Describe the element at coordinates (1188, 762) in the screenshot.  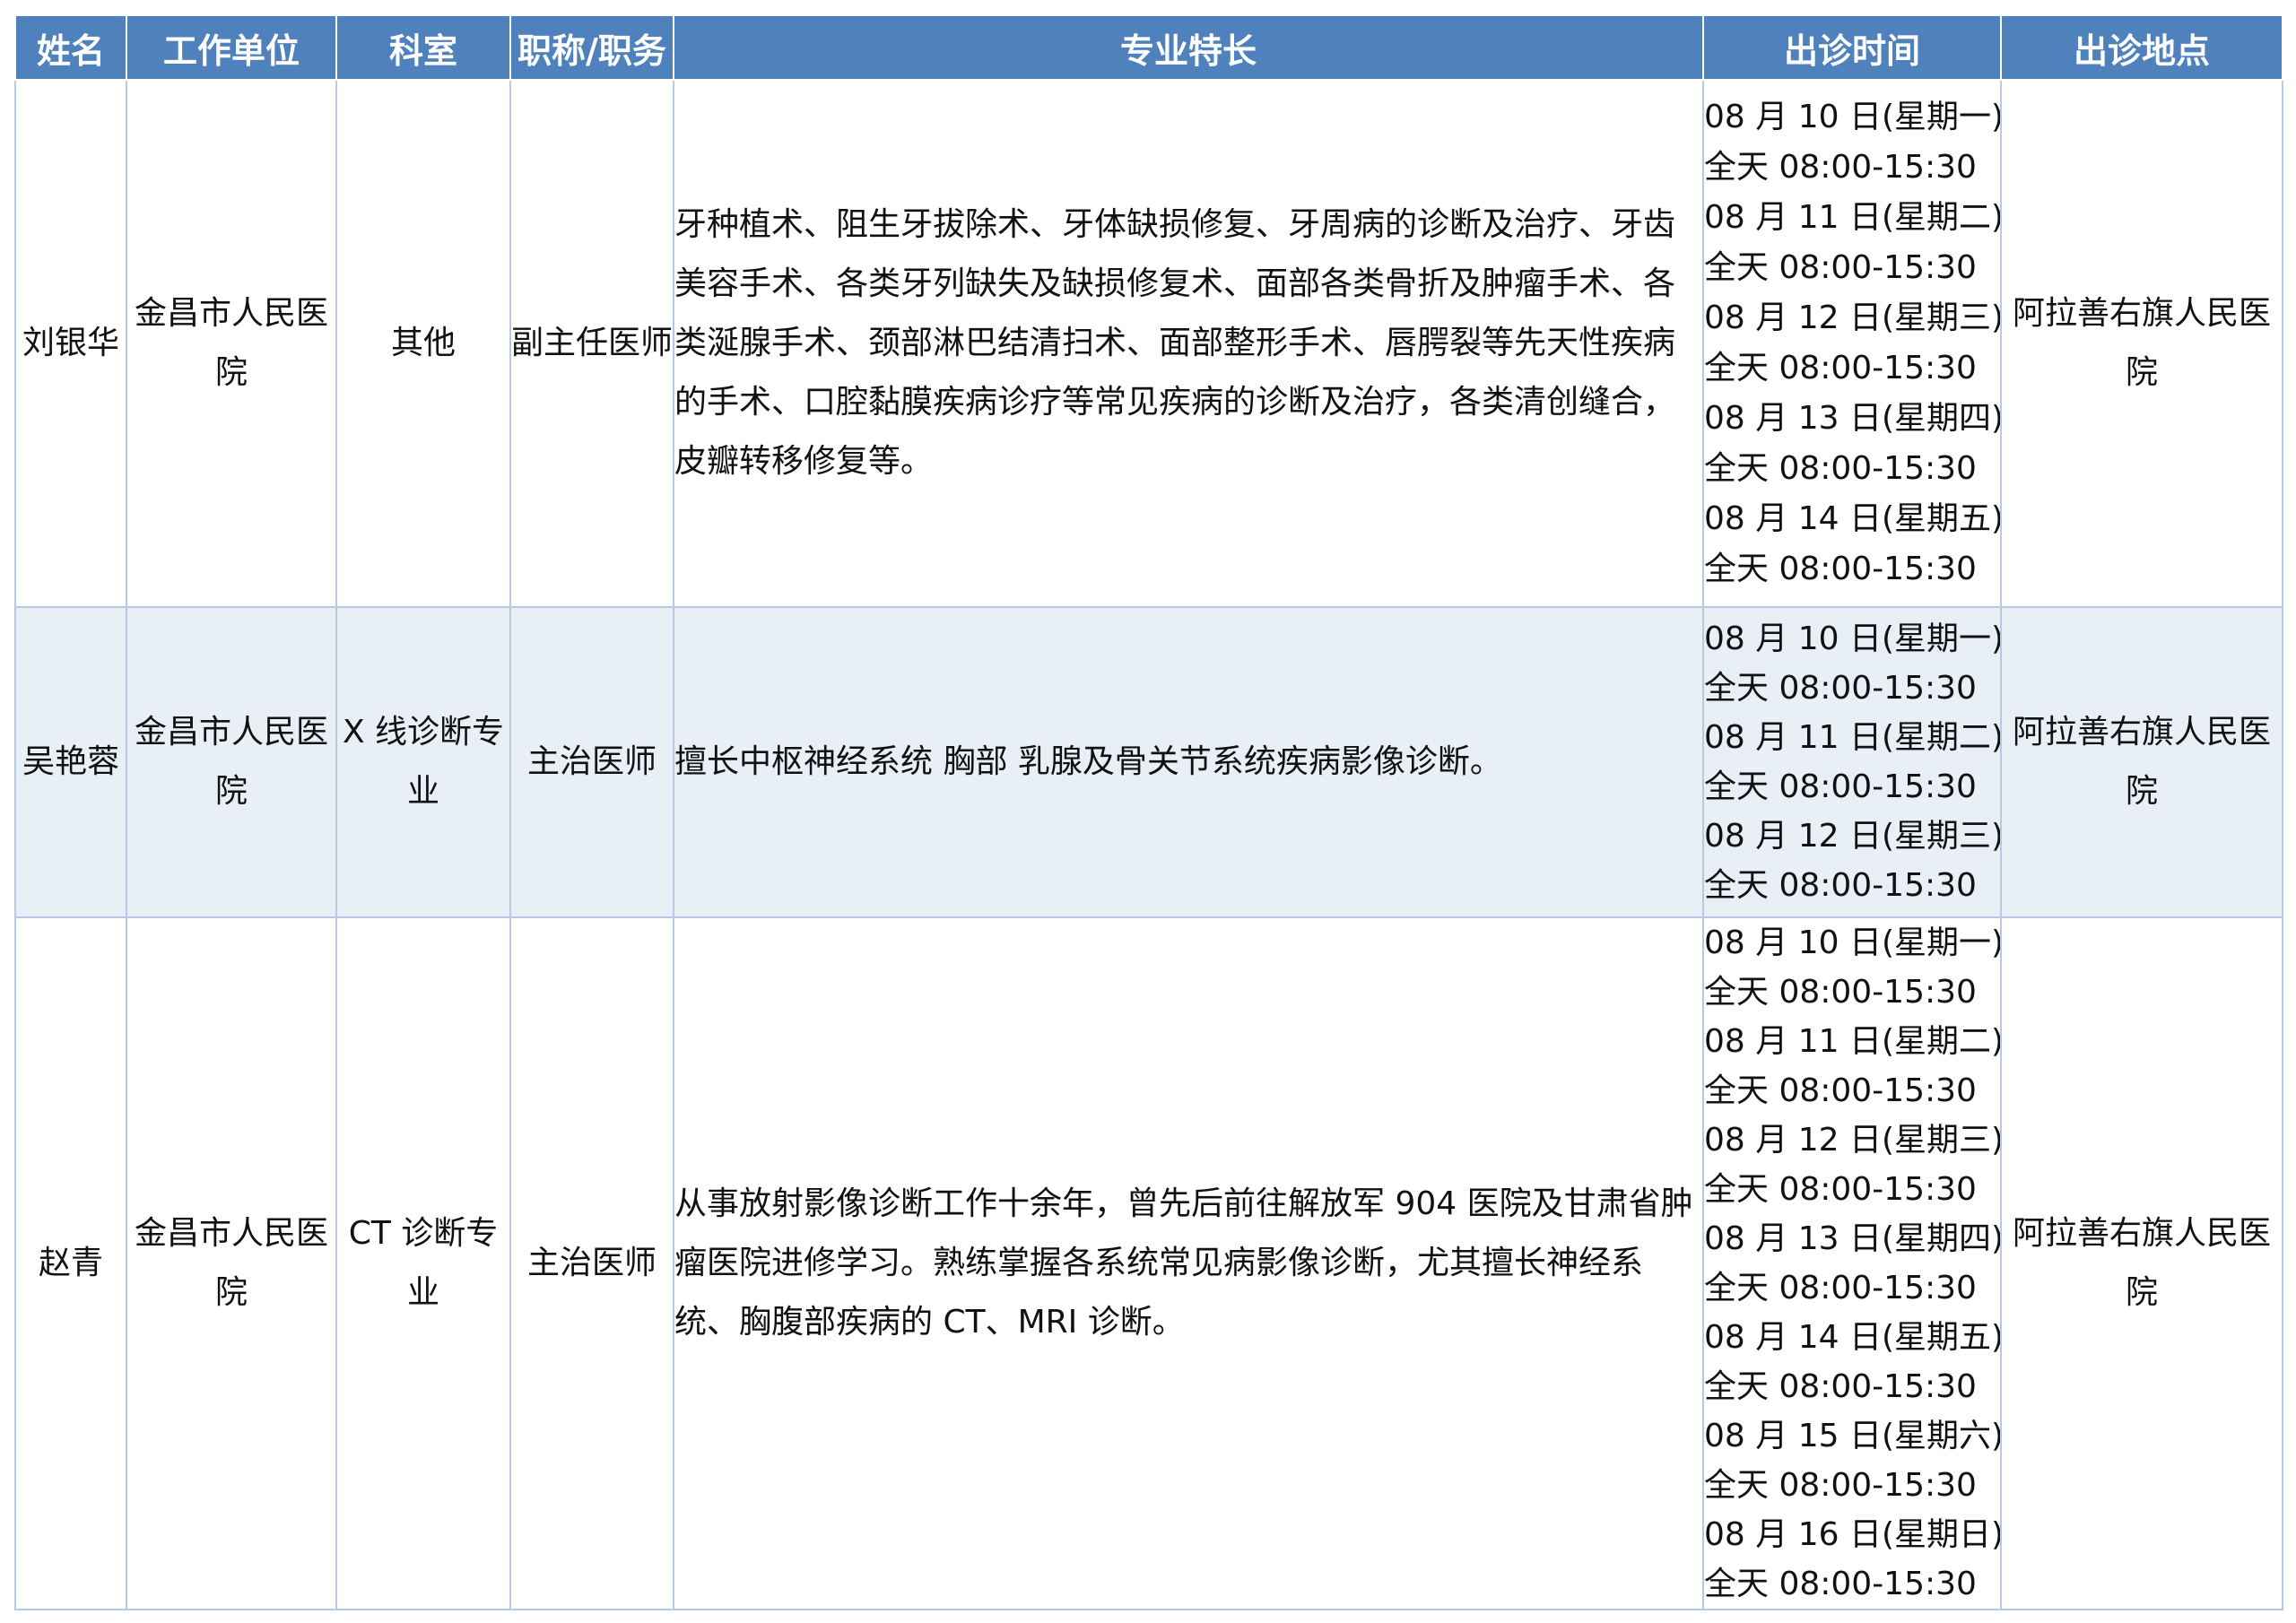
I see `specialty: 擅长中枢神经系统 胸部 乳腺及骨关节系统疾病影像诊断。` at that location.